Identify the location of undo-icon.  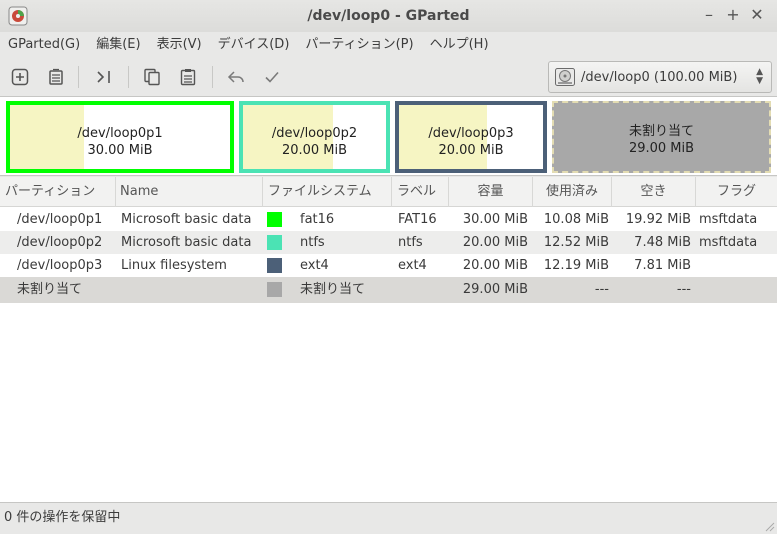
(235, 77).